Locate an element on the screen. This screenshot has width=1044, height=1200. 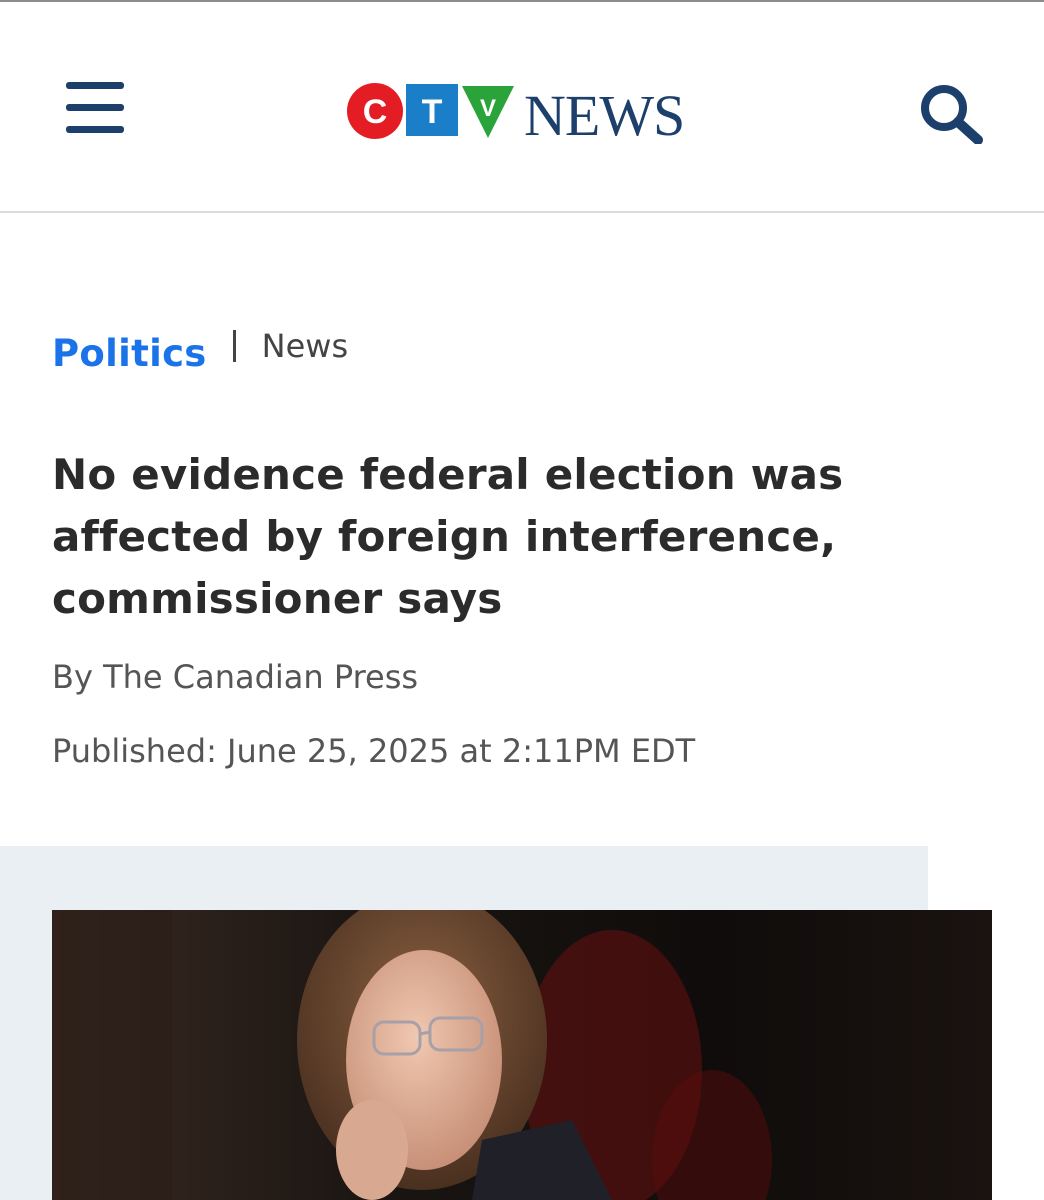
search-button is located at coordinates (951, 113).